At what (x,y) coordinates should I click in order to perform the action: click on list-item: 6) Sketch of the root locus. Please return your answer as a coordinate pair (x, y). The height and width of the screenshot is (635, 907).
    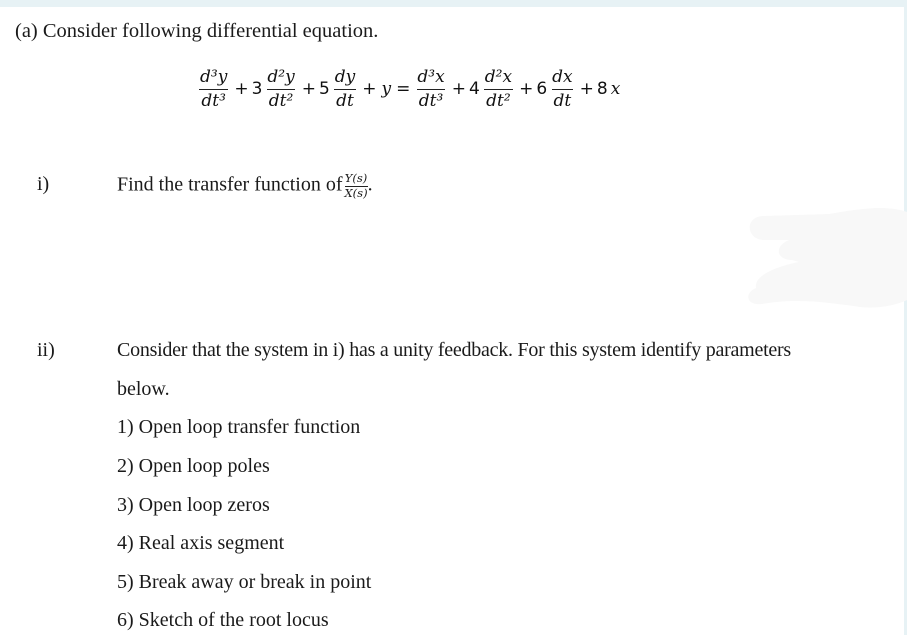
    Looking at the image, I should click on (223, 620).